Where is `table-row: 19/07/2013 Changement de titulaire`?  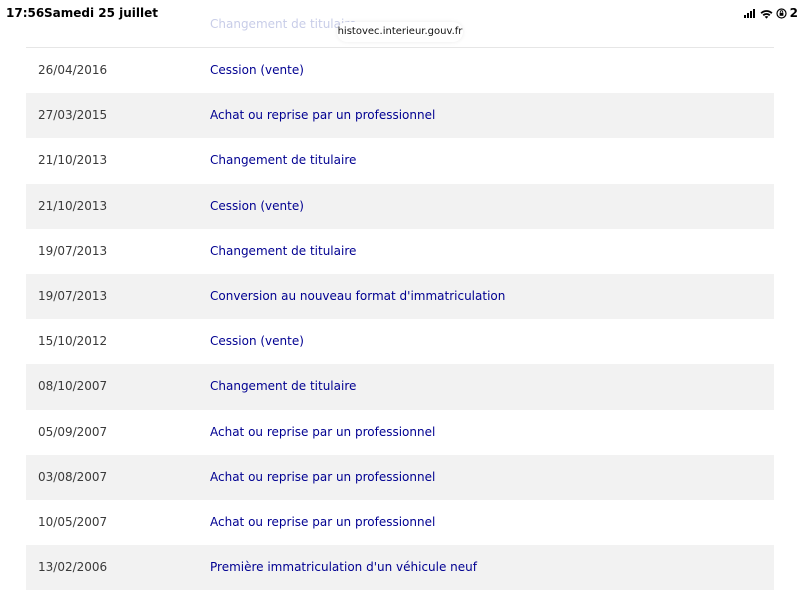
table-row: 19/07/2013 Changement de titulaire is located at coordinates (400, 251).